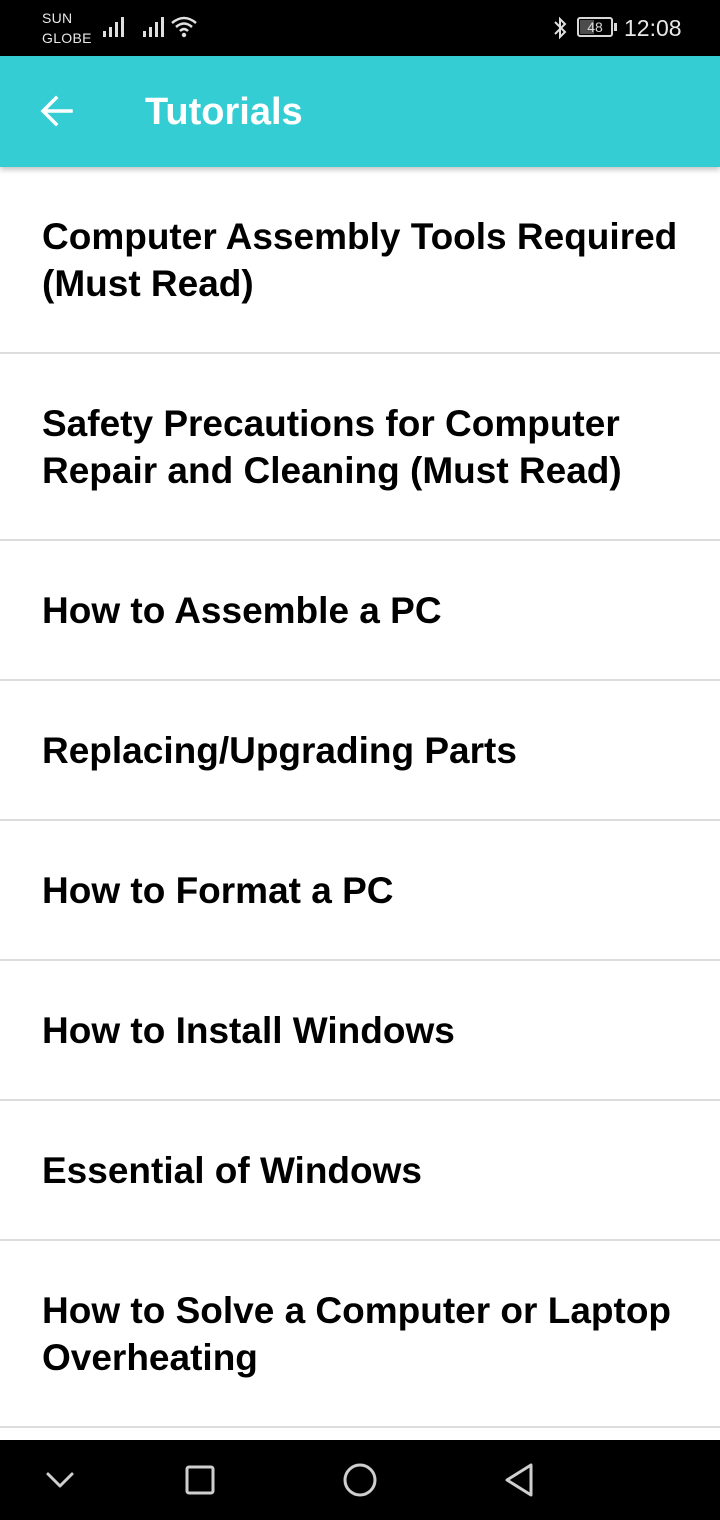 The height and width of the screenshot is (1520, 720). I want to click on tutorial-item: How to Format a PC, so click(360, 891).